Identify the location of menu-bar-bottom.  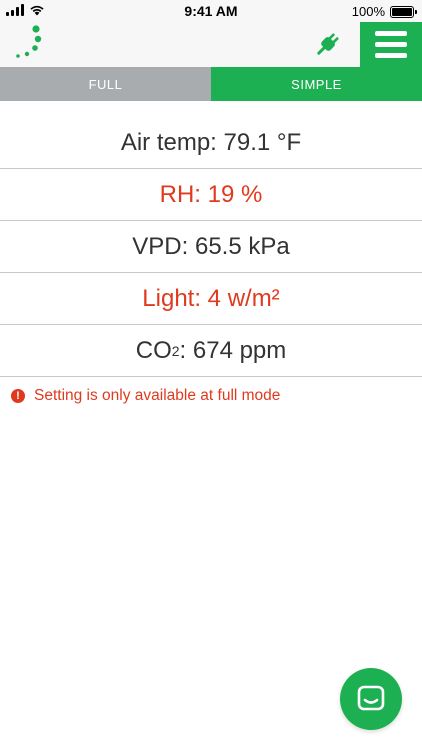
(391, 55).